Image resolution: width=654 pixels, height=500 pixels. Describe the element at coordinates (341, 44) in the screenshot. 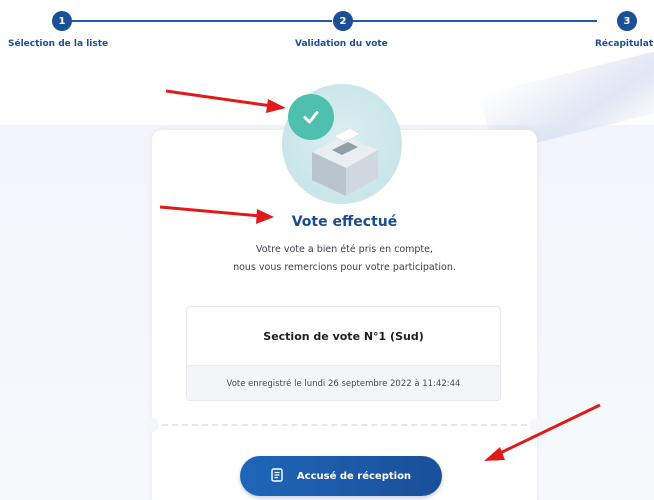

I see `step-2-label: Validation du vote` at that location.